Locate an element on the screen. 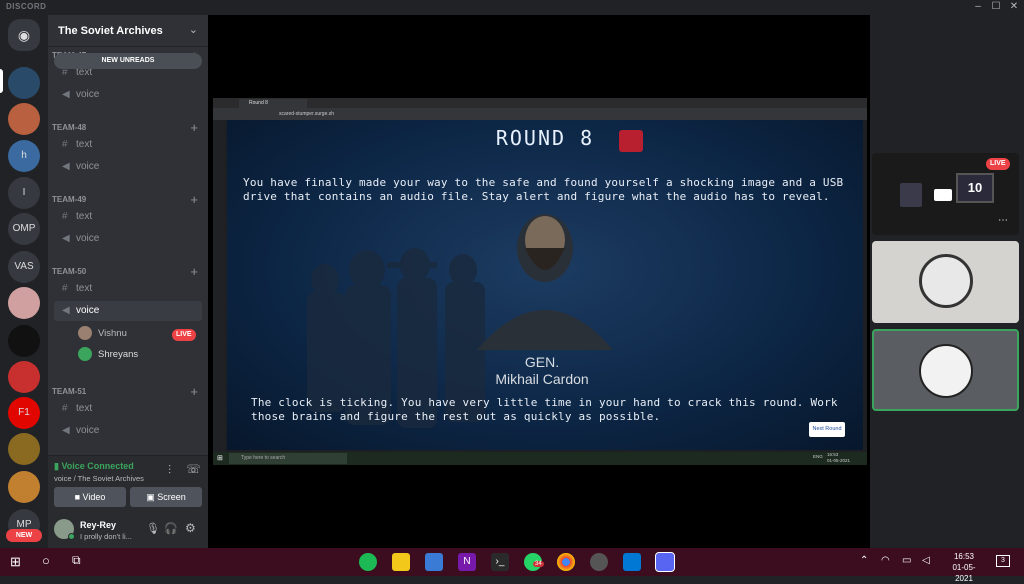 The image size is (1024, 584). task-view-icon: ⧉ is located at coordinates (76, 560).